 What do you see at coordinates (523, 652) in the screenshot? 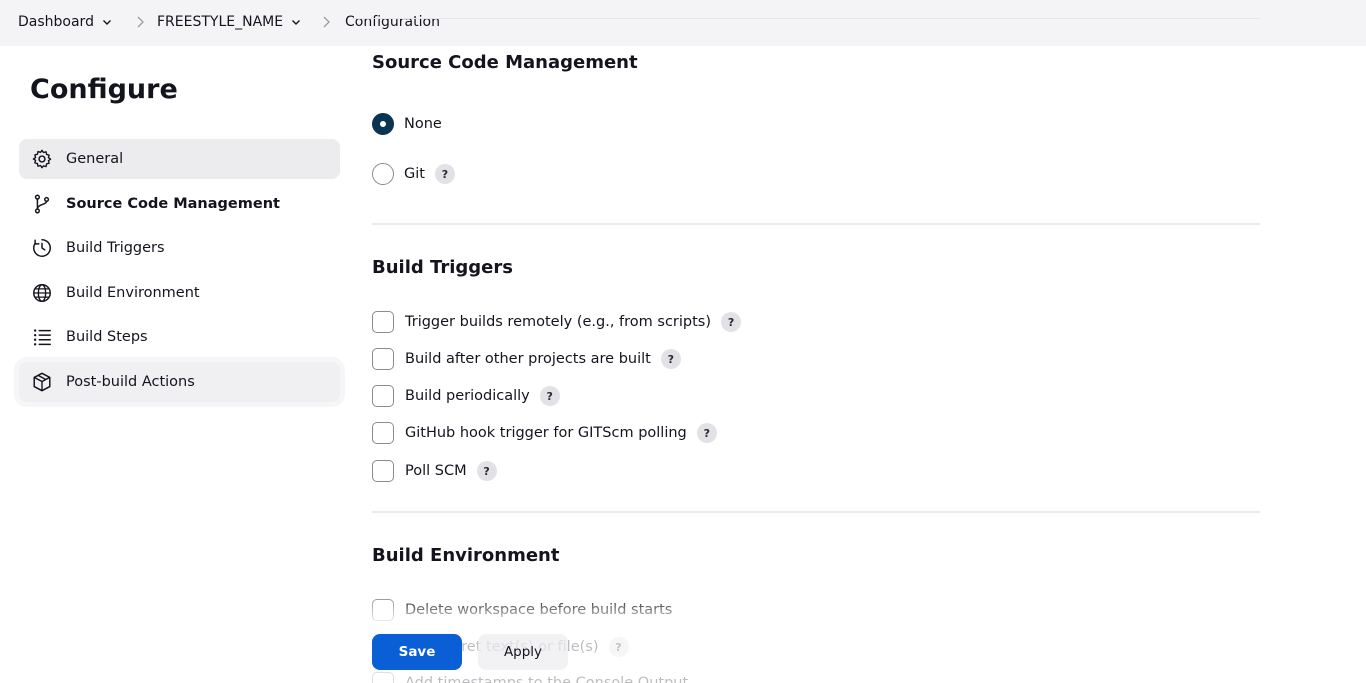
I see `apply-button: Apply` at bounding box center [523, 652].